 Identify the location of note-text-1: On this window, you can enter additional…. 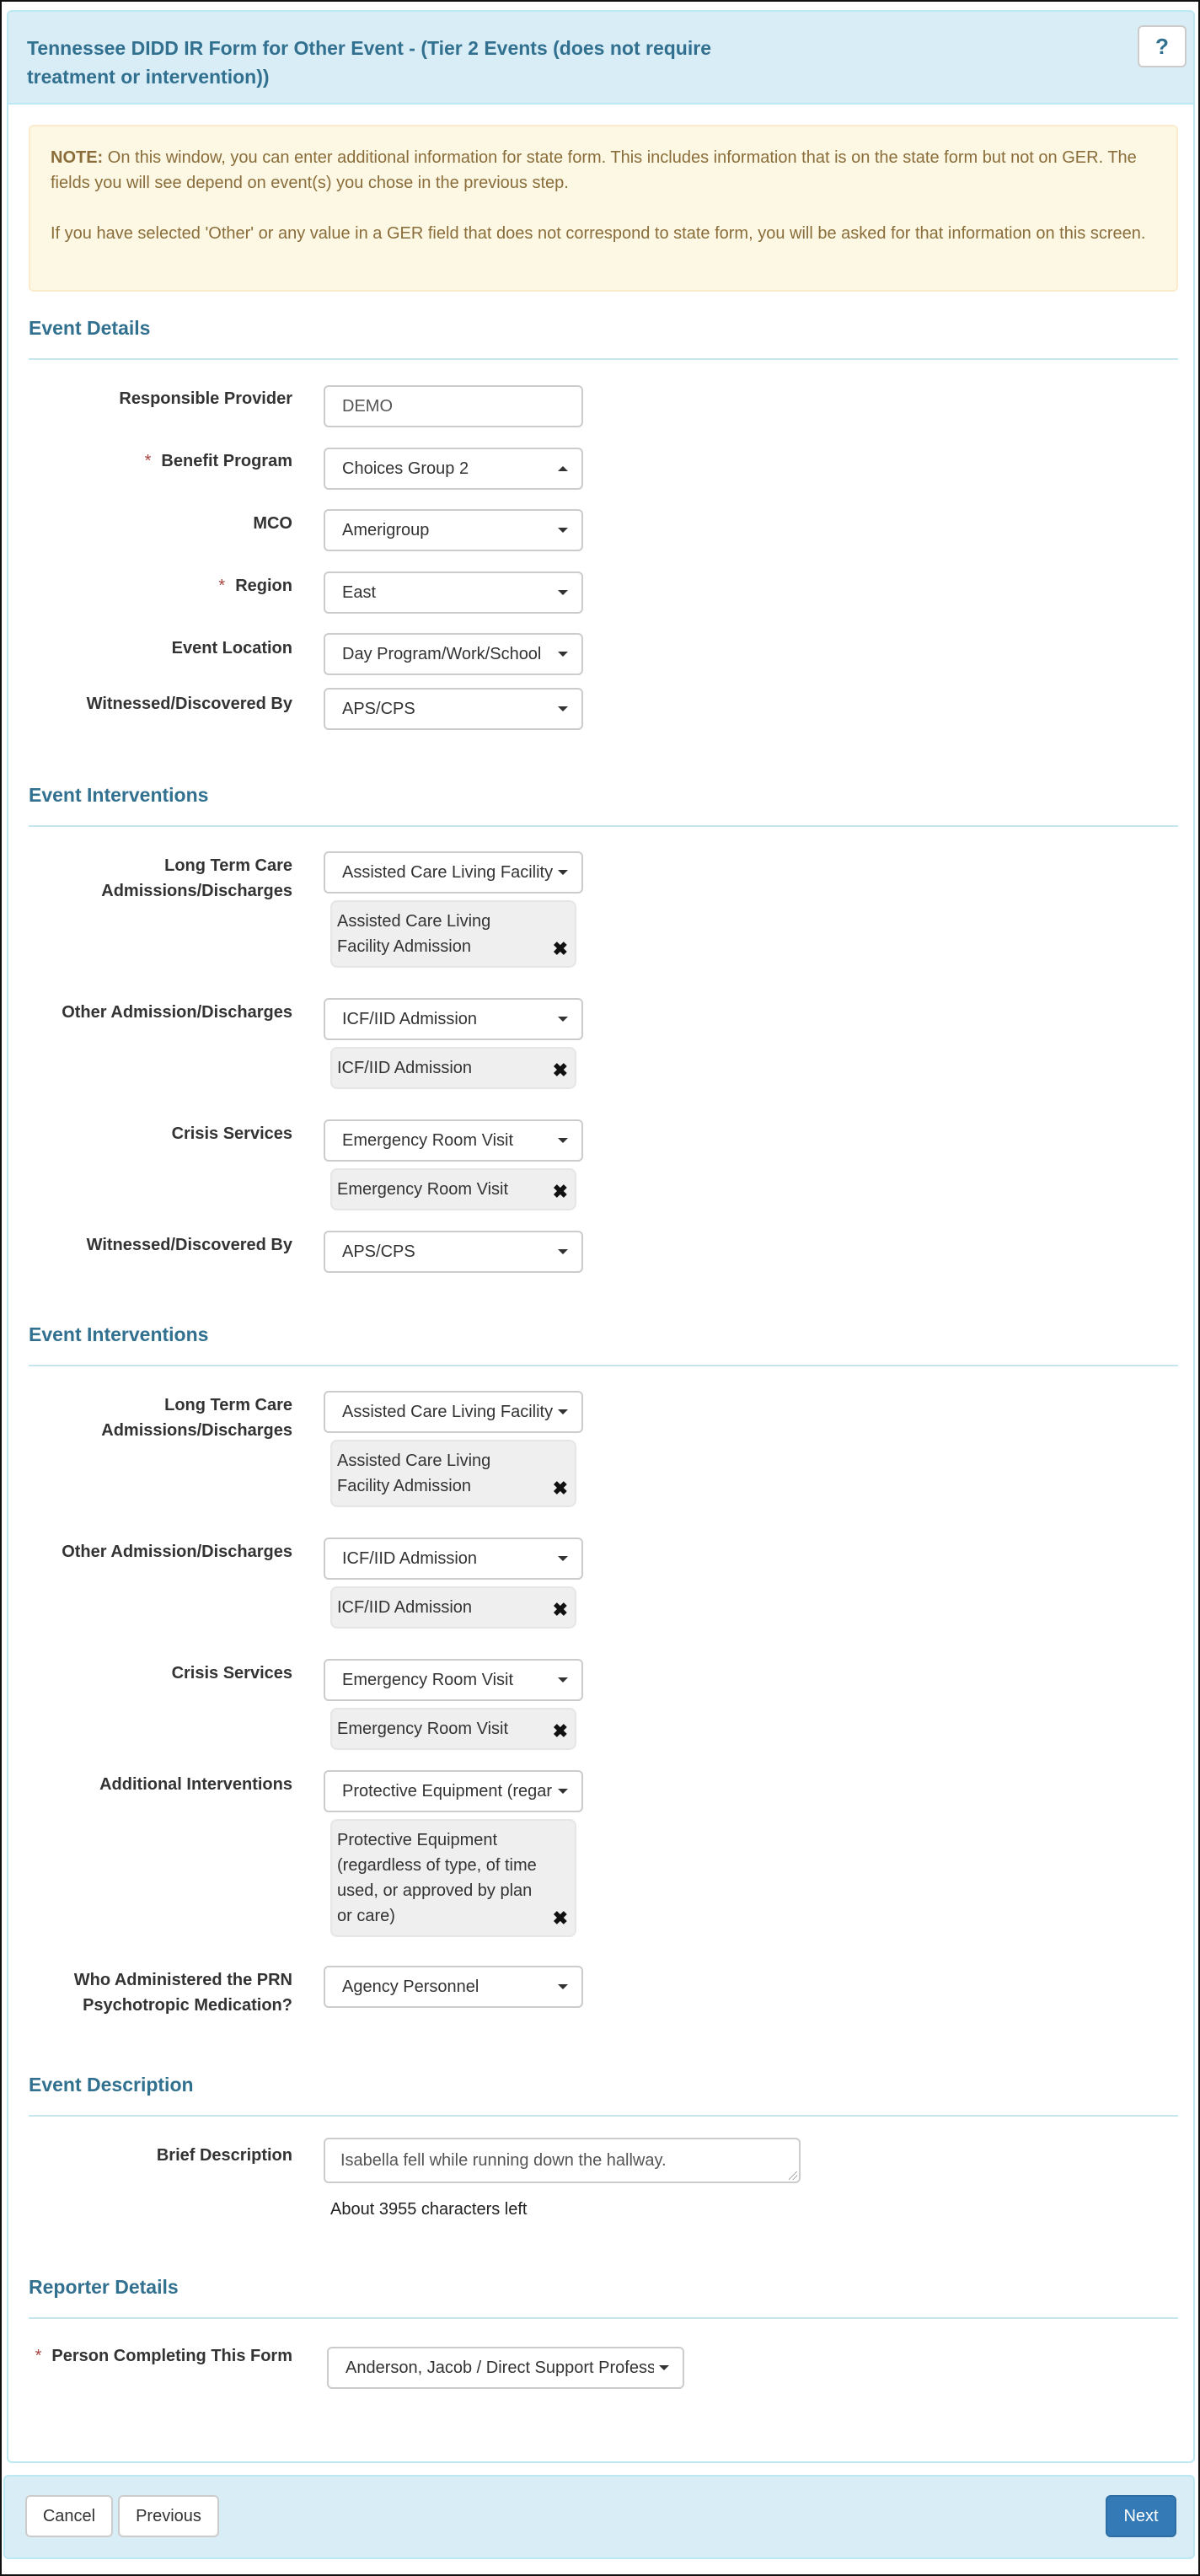
(594, 170).